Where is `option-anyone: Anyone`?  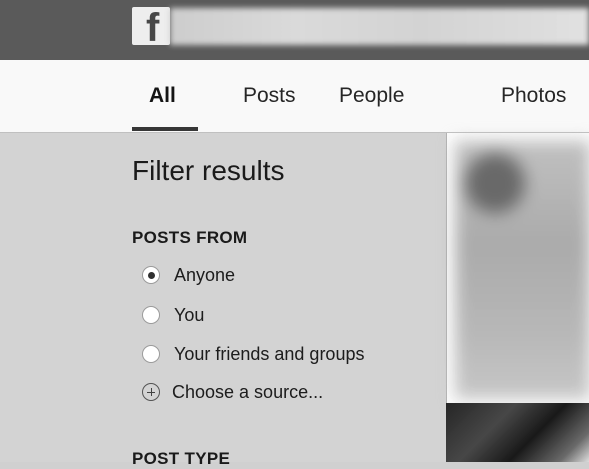 option-anyone: Anyone is located at coordinates (188, 275).